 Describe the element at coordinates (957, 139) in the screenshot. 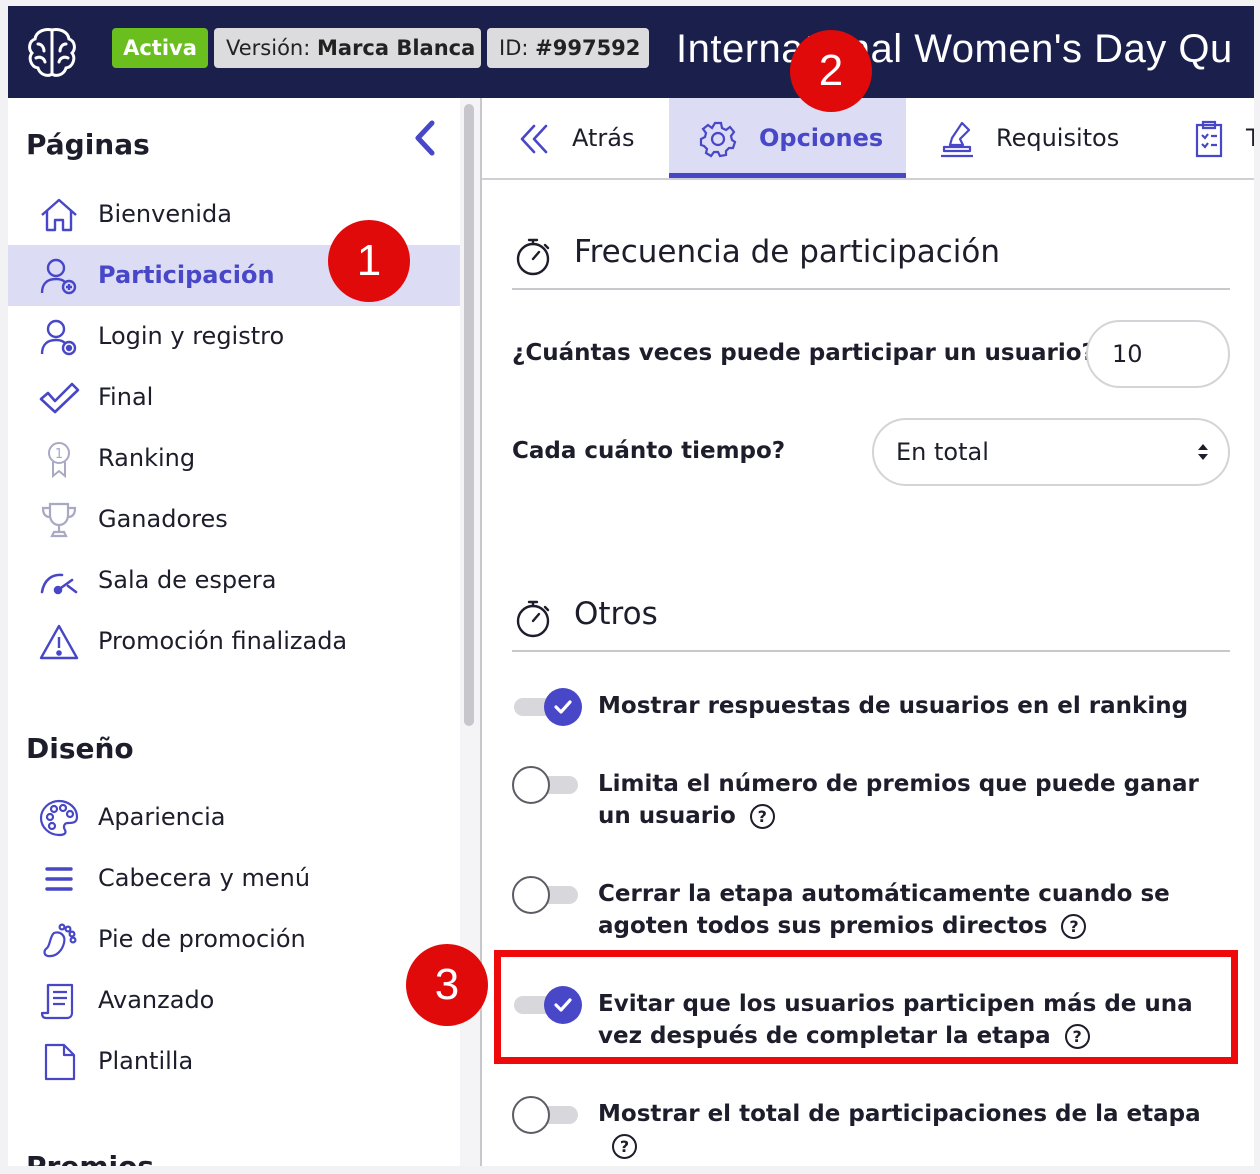

I see `stamp-icon` at that location.